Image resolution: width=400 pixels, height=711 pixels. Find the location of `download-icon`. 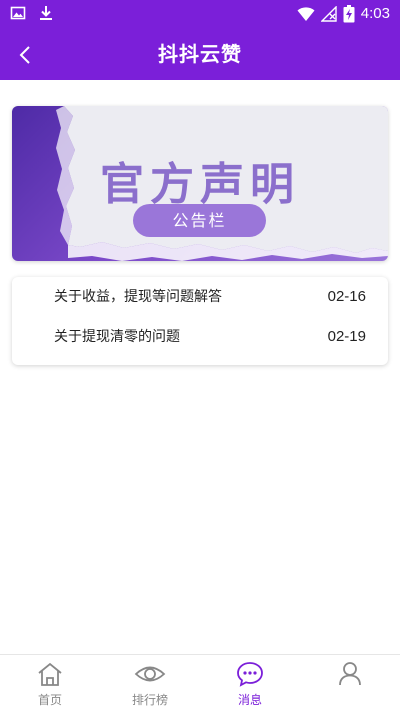

download-icon is located at coordinates (46, 13).